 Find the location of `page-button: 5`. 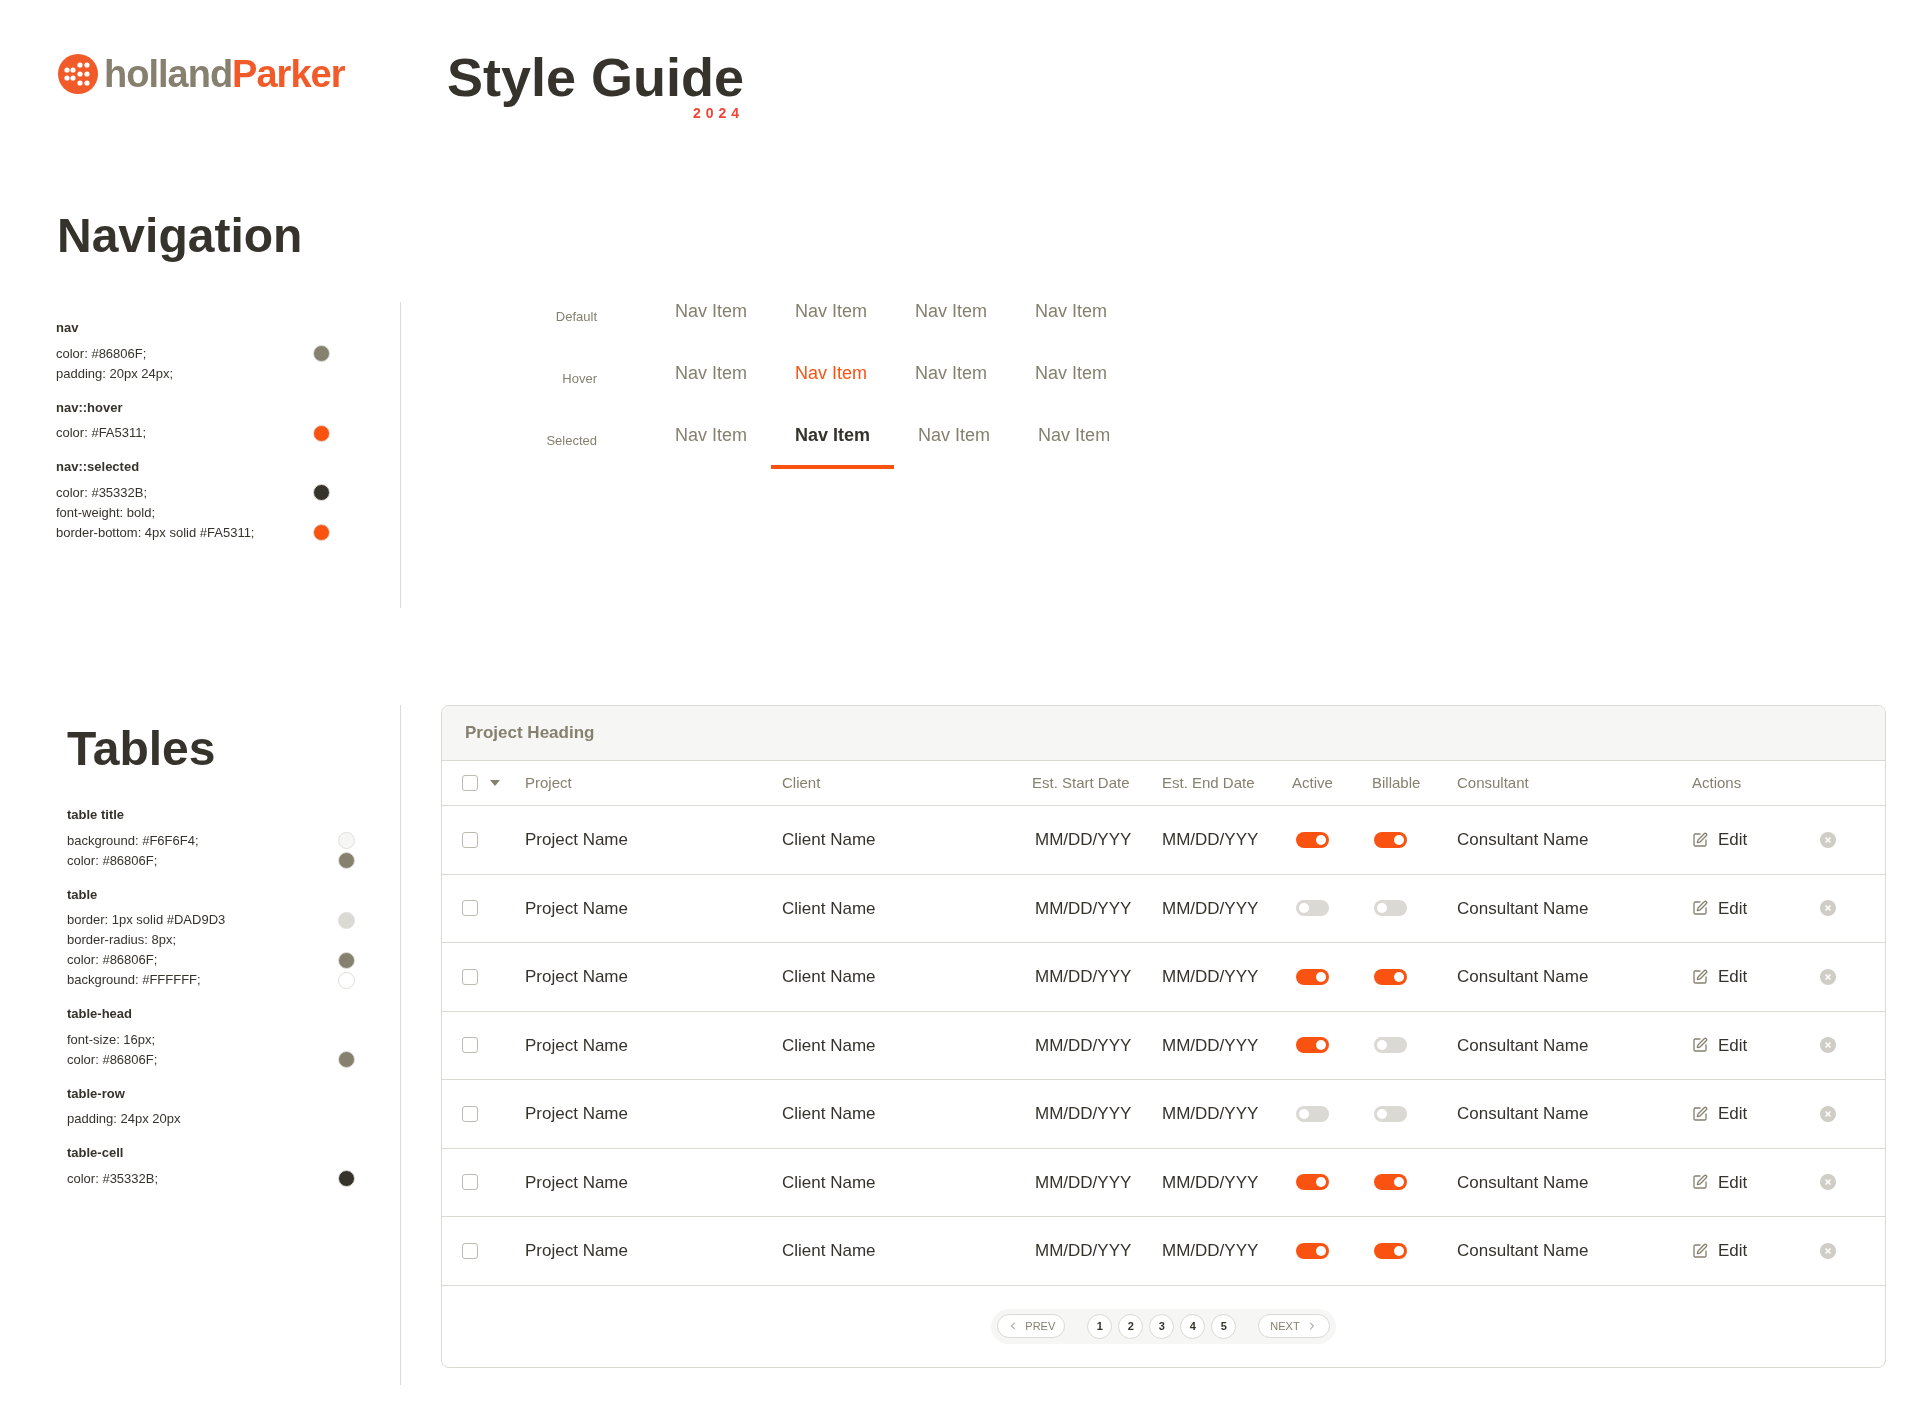

page-button: 5 is located at coordinates (1224, 1326).